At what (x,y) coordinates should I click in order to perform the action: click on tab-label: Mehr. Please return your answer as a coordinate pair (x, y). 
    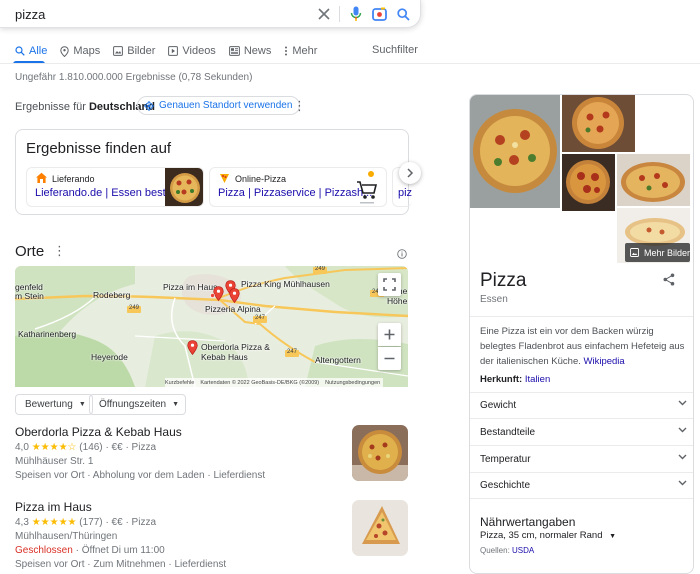
    Looking at the image, I should click on (305, 51).